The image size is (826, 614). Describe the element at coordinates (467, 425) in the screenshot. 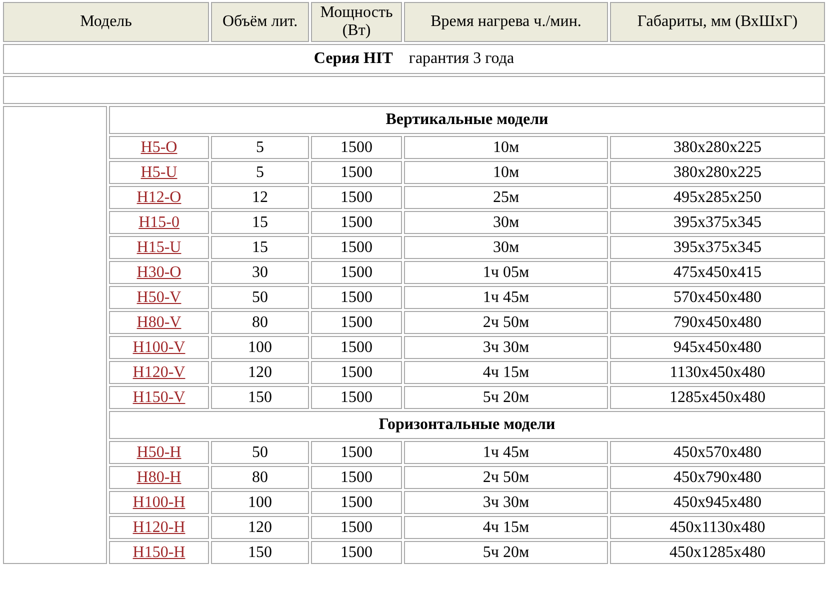

I see `group-title: Горизонтальные модели` at that location.